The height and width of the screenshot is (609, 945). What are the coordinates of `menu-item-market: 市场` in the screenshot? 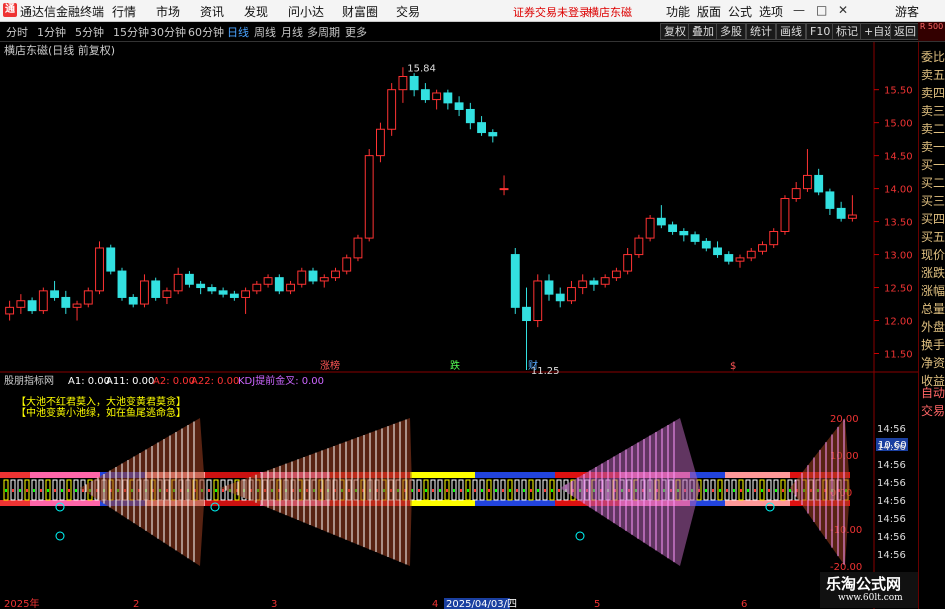 It's located at (168, 11).